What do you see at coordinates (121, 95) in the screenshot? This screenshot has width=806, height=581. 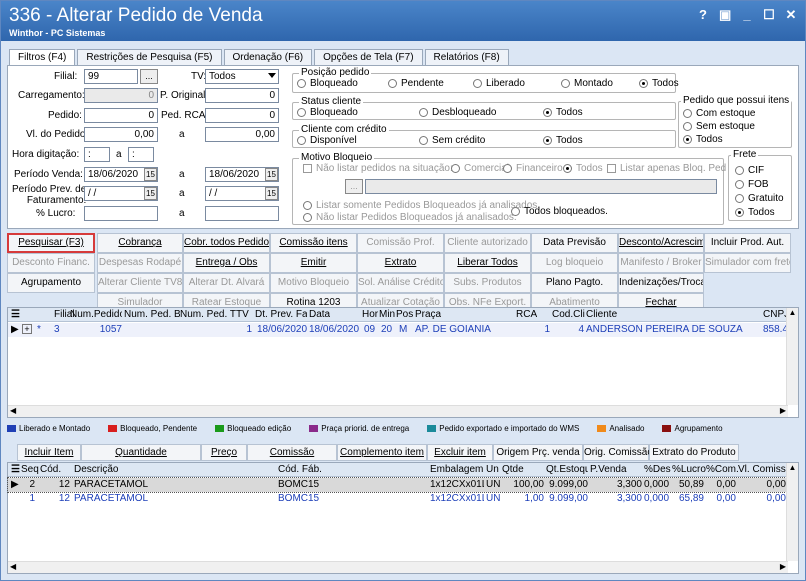 I see `carregamento-input: 0` at bounding box center [121, 95].